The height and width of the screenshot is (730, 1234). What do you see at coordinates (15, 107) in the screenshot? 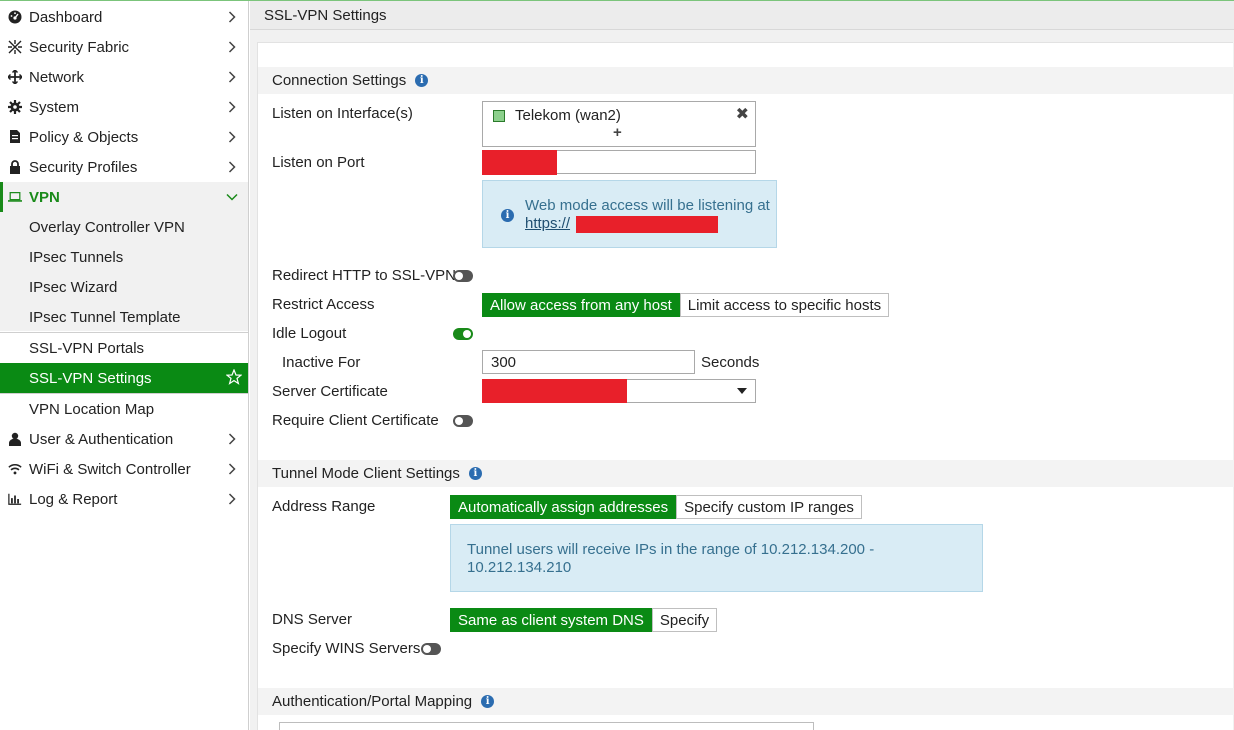
I see `gear-icon` at bounding box center [15, 107].